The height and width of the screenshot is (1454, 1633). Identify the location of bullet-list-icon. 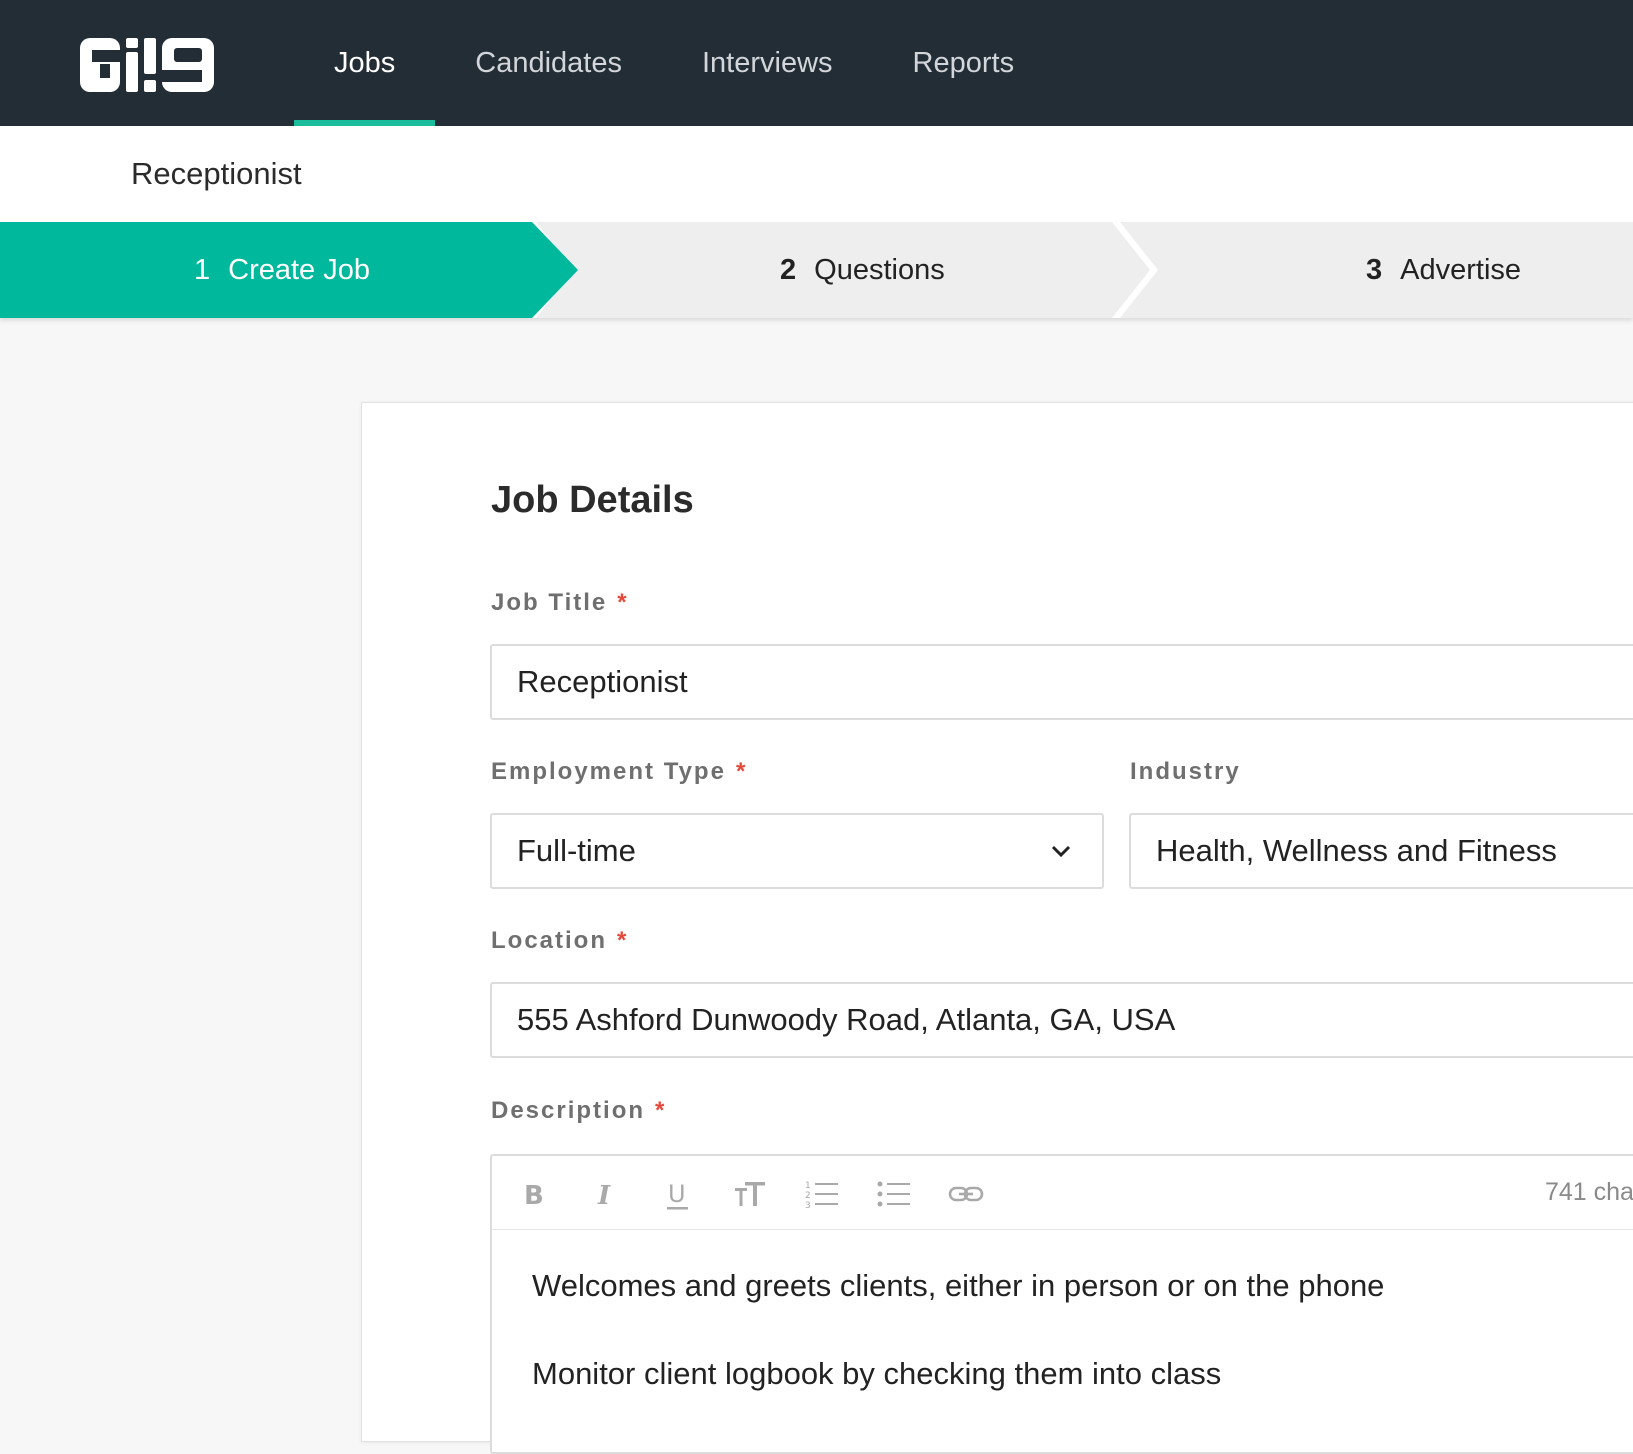
(894, 1194).